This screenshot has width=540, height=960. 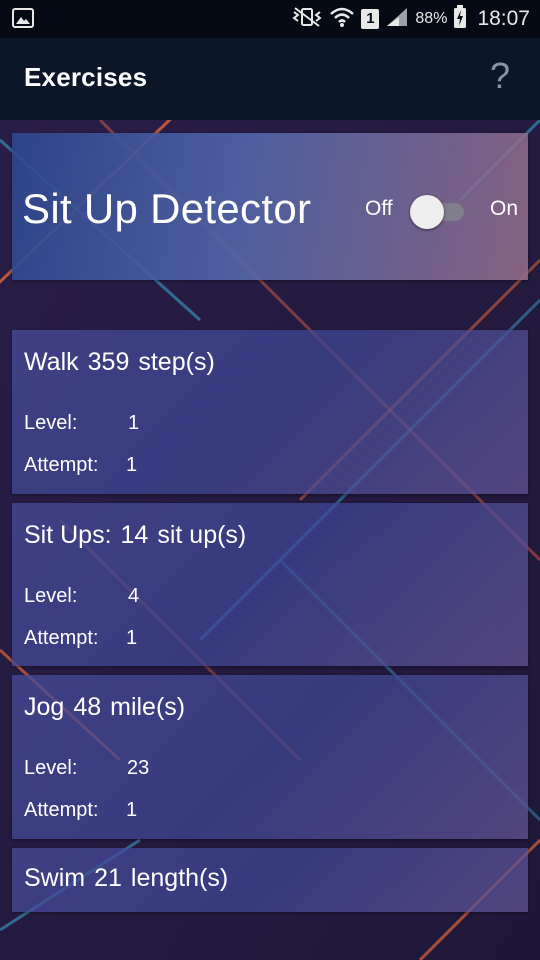 What do you see at coordinates (427, 212) in the screenshot?
I see `toggle-thumb` at bounding box center [427, 212].